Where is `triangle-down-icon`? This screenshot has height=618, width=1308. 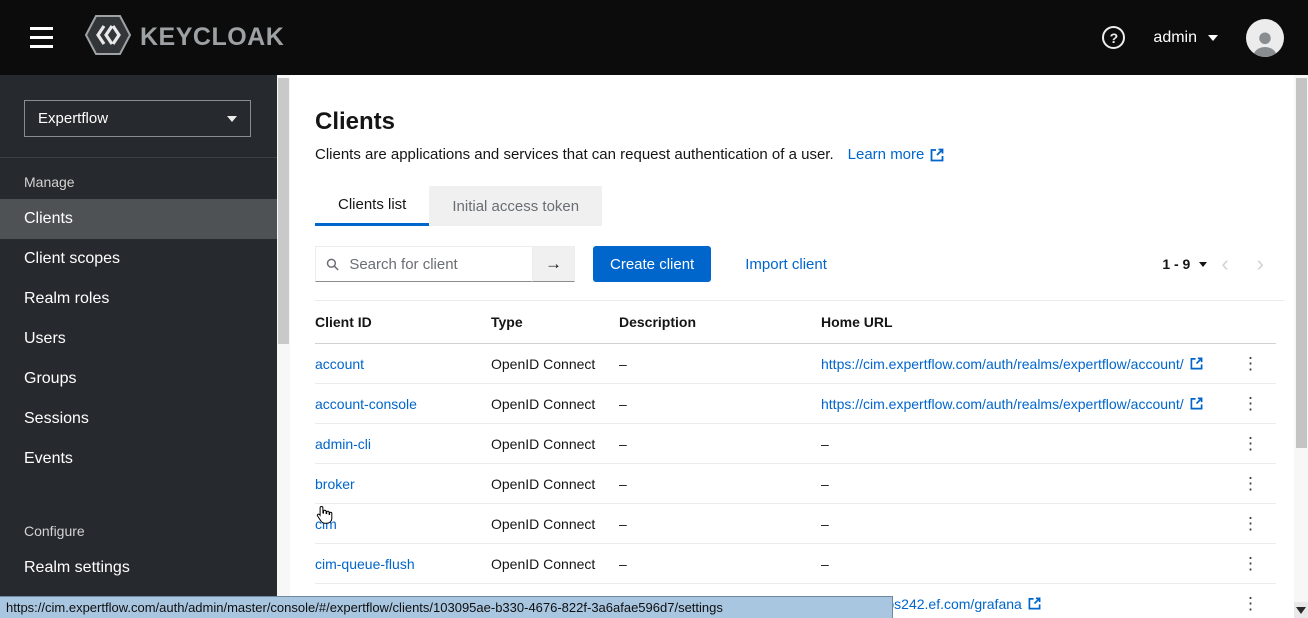
triangle-down-icon is located at coordinates (1301, 610).